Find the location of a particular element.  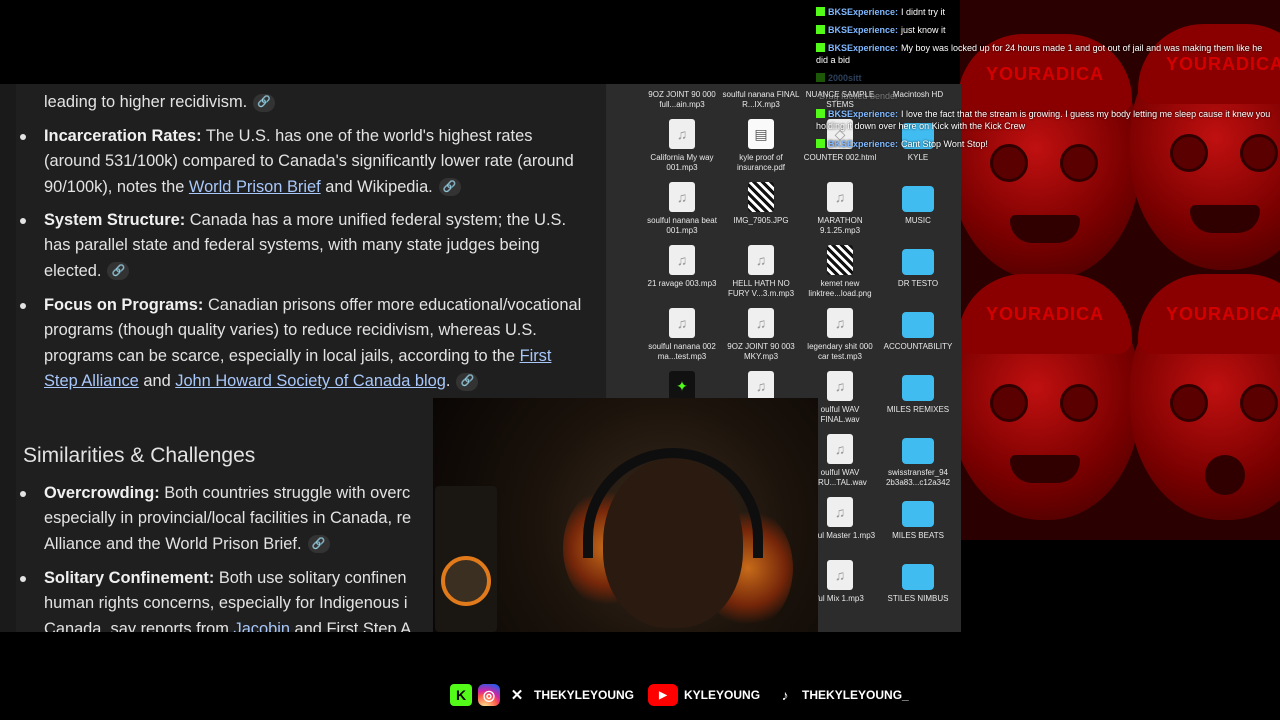

desktop-file: STILES NIMBUS is located at coordinates (918, 582).